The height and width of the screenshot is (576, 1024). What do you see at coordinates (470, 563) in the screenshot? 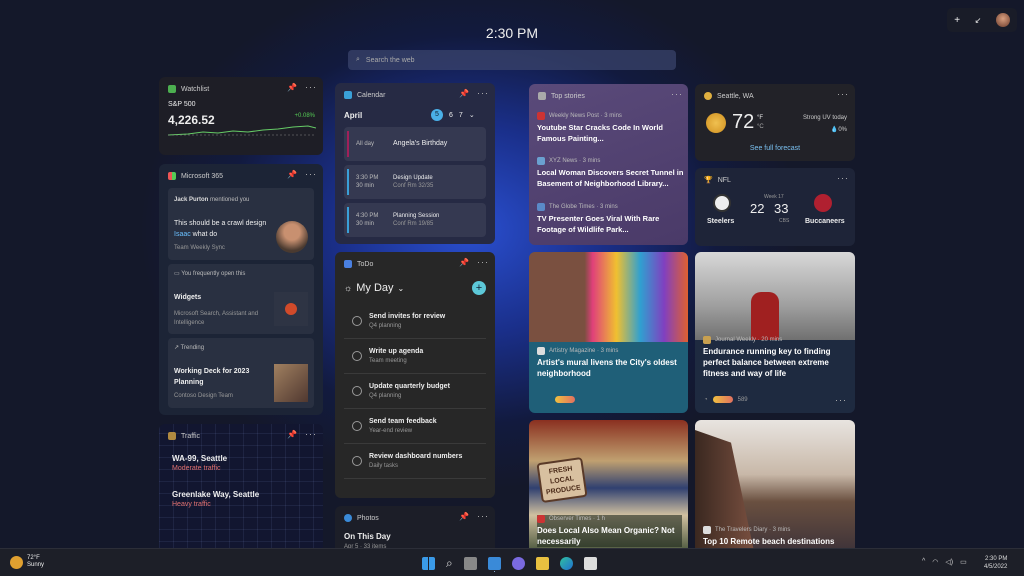
I see `task-view-icon` at bounding box center [470, 563].